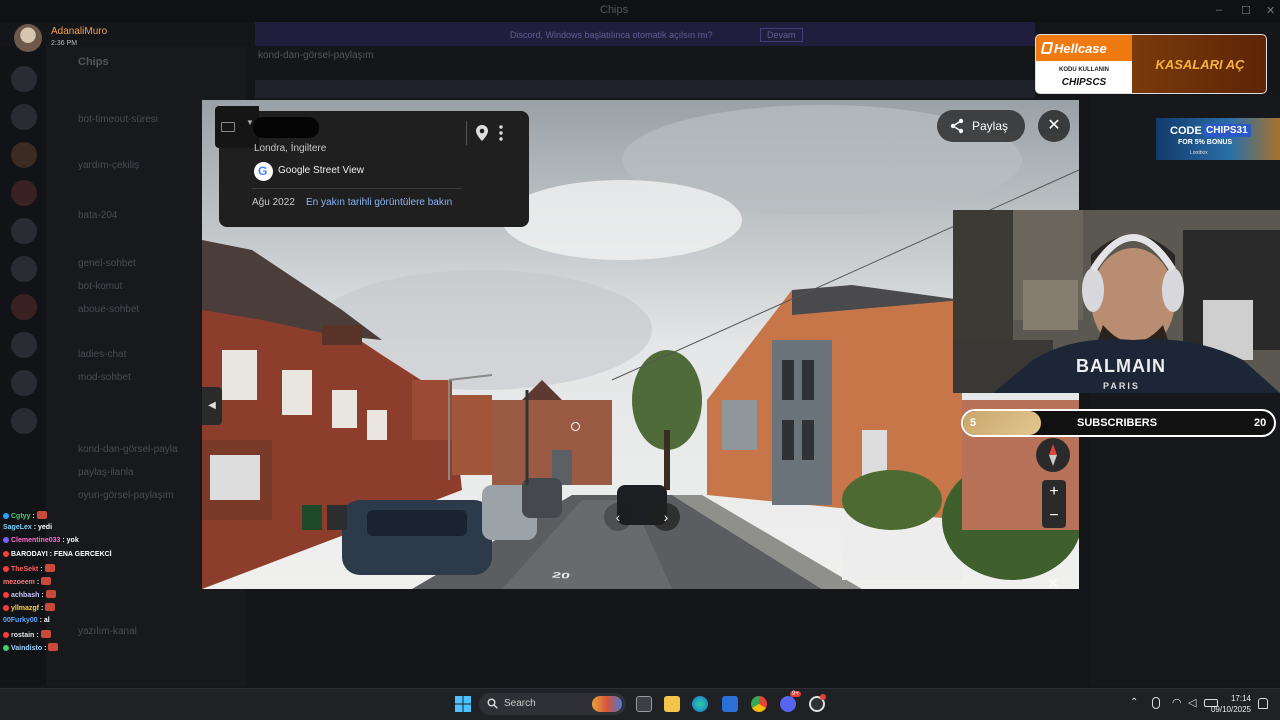 The height and width of the screenshot is (720, 1280). Describe the element at coordinates (29, 595) in the screenshot. I see `chat-message: achbash :` at that location.